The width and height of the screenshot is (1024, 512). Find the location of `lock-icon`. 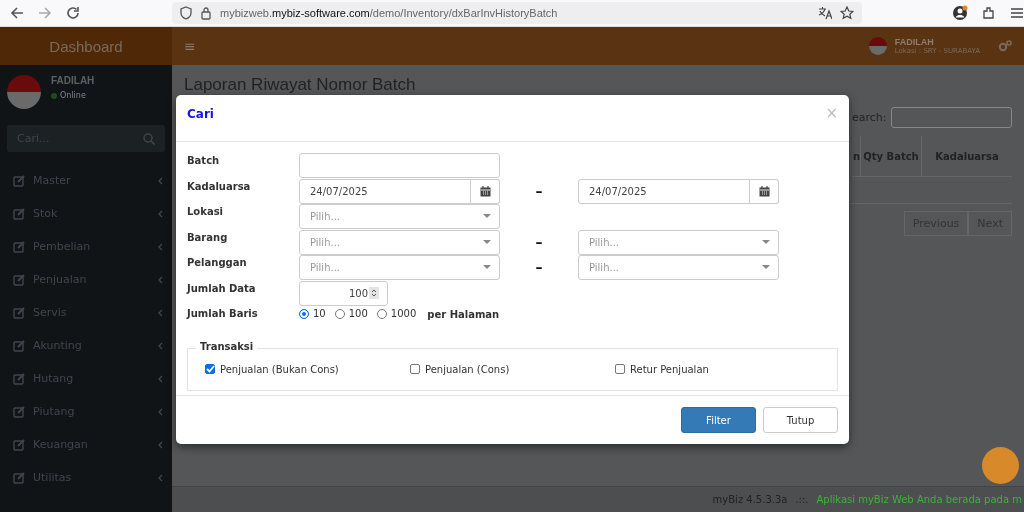

lock-icon is located at coordinates (206, 13).